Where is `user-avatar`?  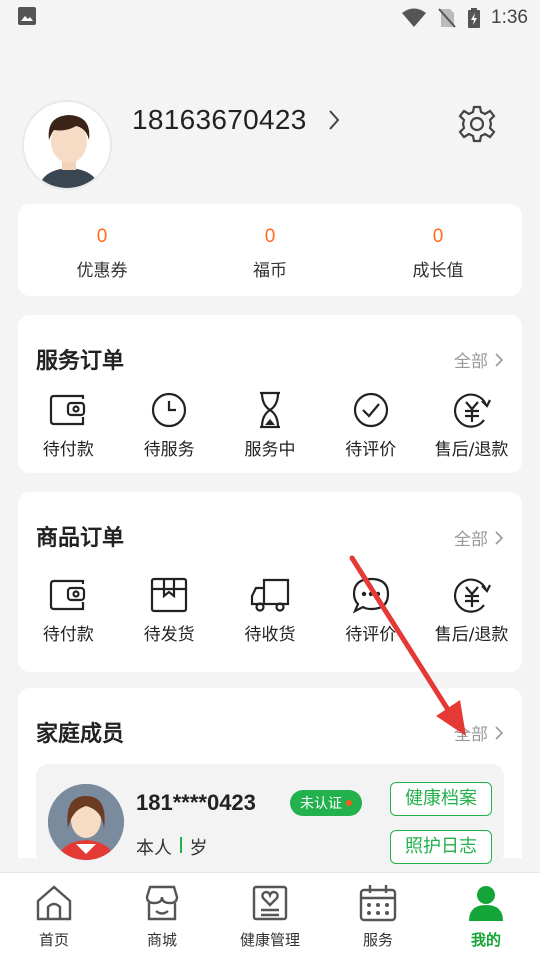 user-avatar is located at coordinates (67, 145).